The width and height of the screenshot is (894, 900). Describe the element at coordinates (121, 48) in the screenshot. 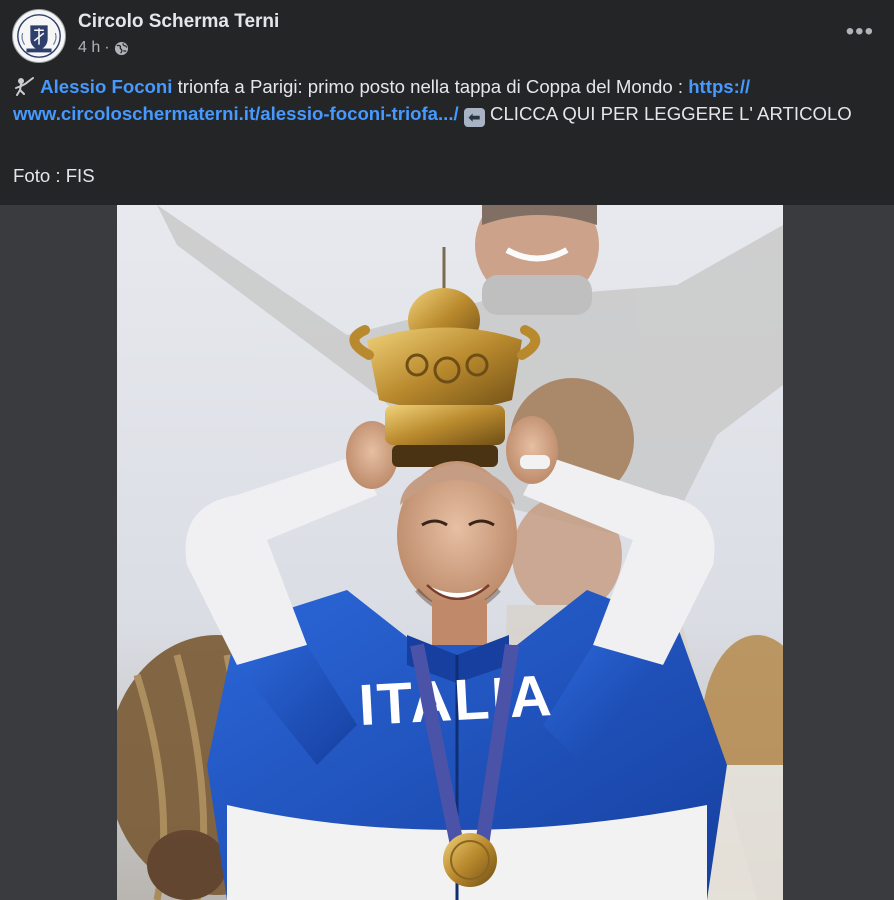

I see `globe-icon` at that location.